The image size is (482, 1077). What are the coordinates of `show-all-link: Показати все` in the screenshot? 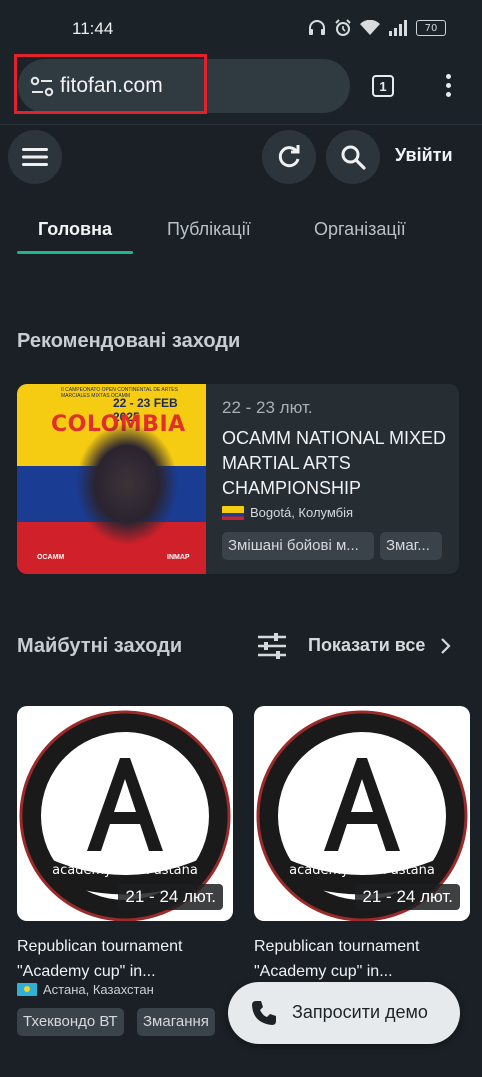 It's located at (366, 645).